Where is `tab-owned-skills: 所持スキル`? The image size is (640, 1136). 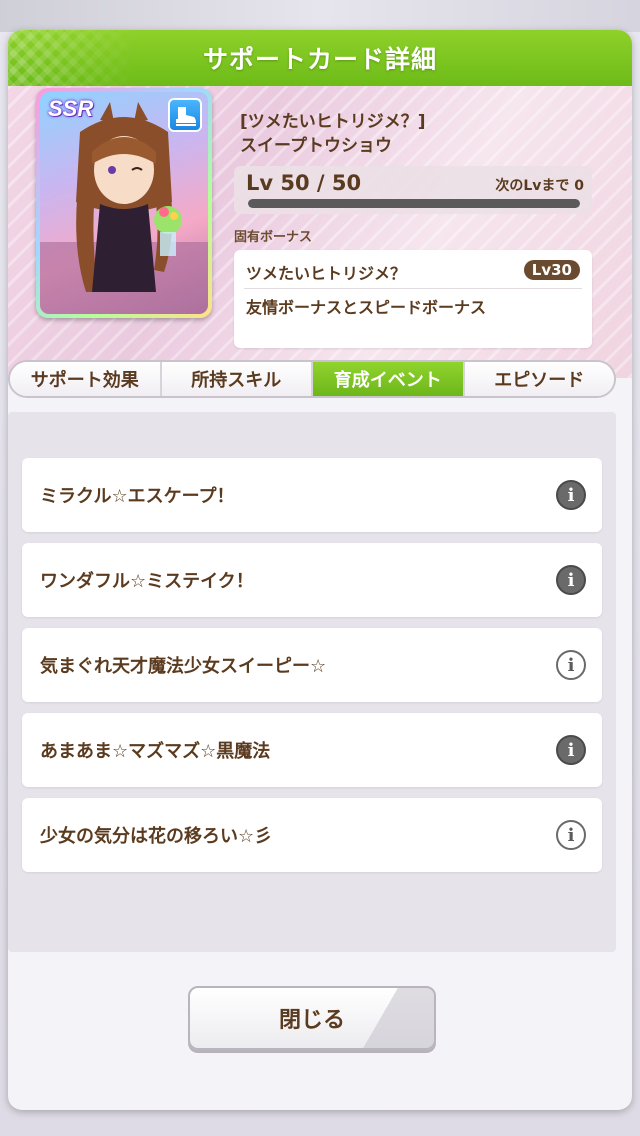
tab-owned-skills: 所持スキル is located at coordinates (237, 379).